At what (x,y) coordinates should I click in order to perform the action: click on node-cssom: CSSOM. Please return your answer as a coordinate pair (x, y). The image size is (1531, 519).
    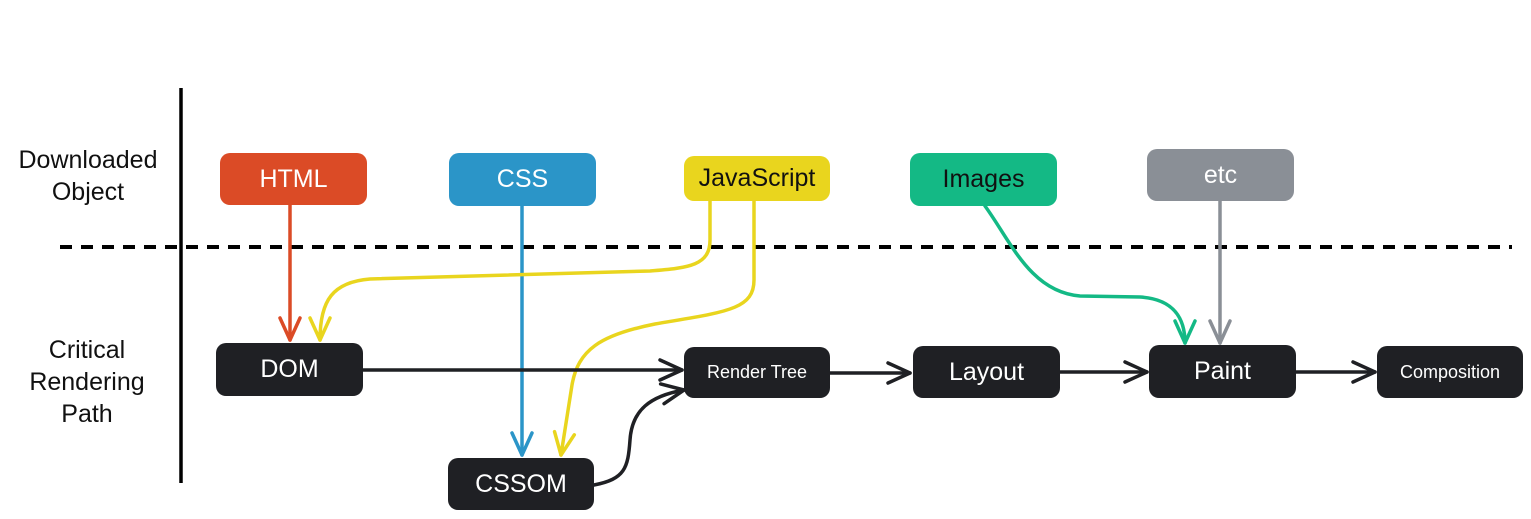
    Looking at the image, I should click on (521, 484).